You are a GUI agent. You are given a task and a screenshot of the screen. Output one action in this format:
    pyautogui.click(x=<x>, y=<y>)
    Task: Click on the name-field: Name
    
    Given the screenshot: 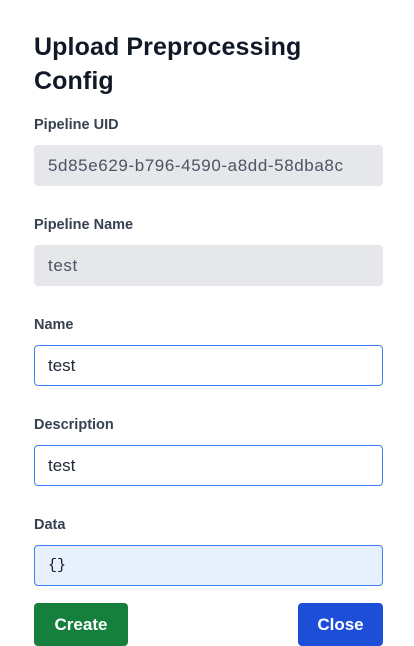 What is the action you would take?
    pyautogui.click(x=208, y=350)
    